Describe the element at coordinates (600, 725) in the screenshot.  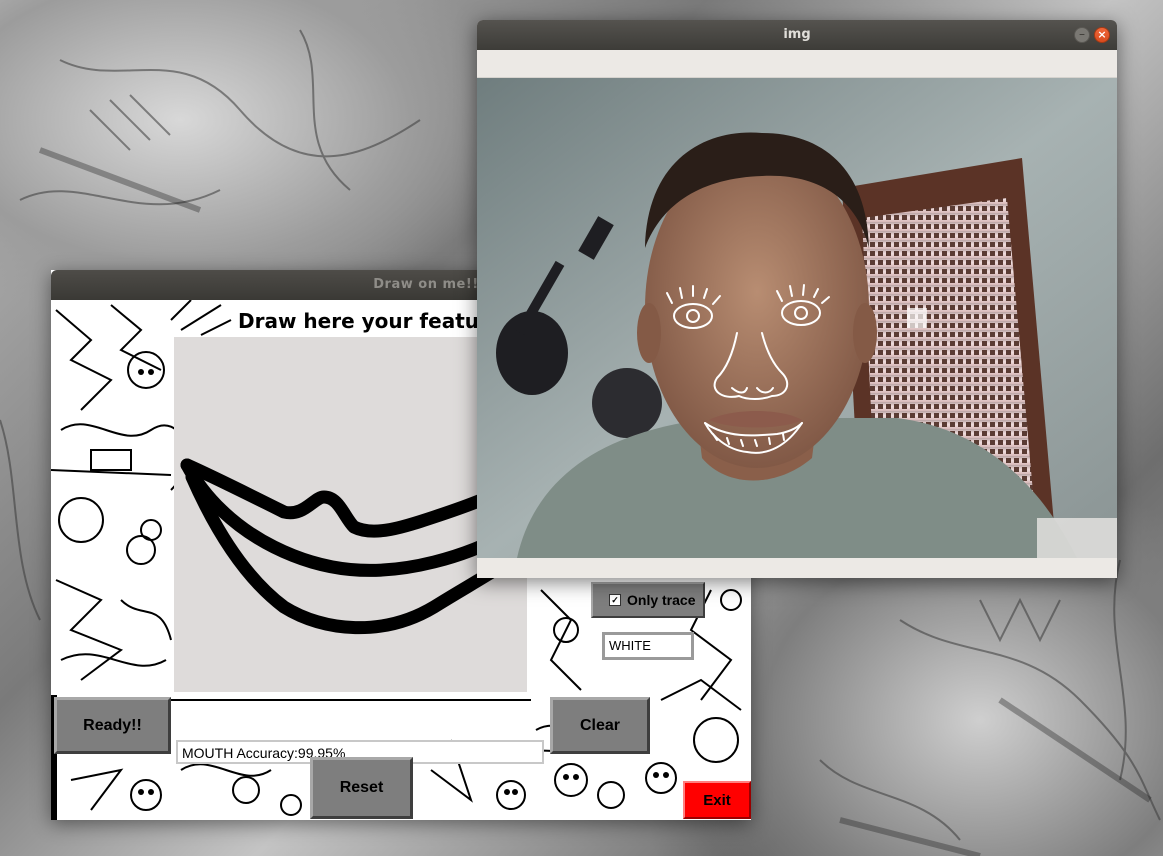
I see `clear-button: Clear` at that location.